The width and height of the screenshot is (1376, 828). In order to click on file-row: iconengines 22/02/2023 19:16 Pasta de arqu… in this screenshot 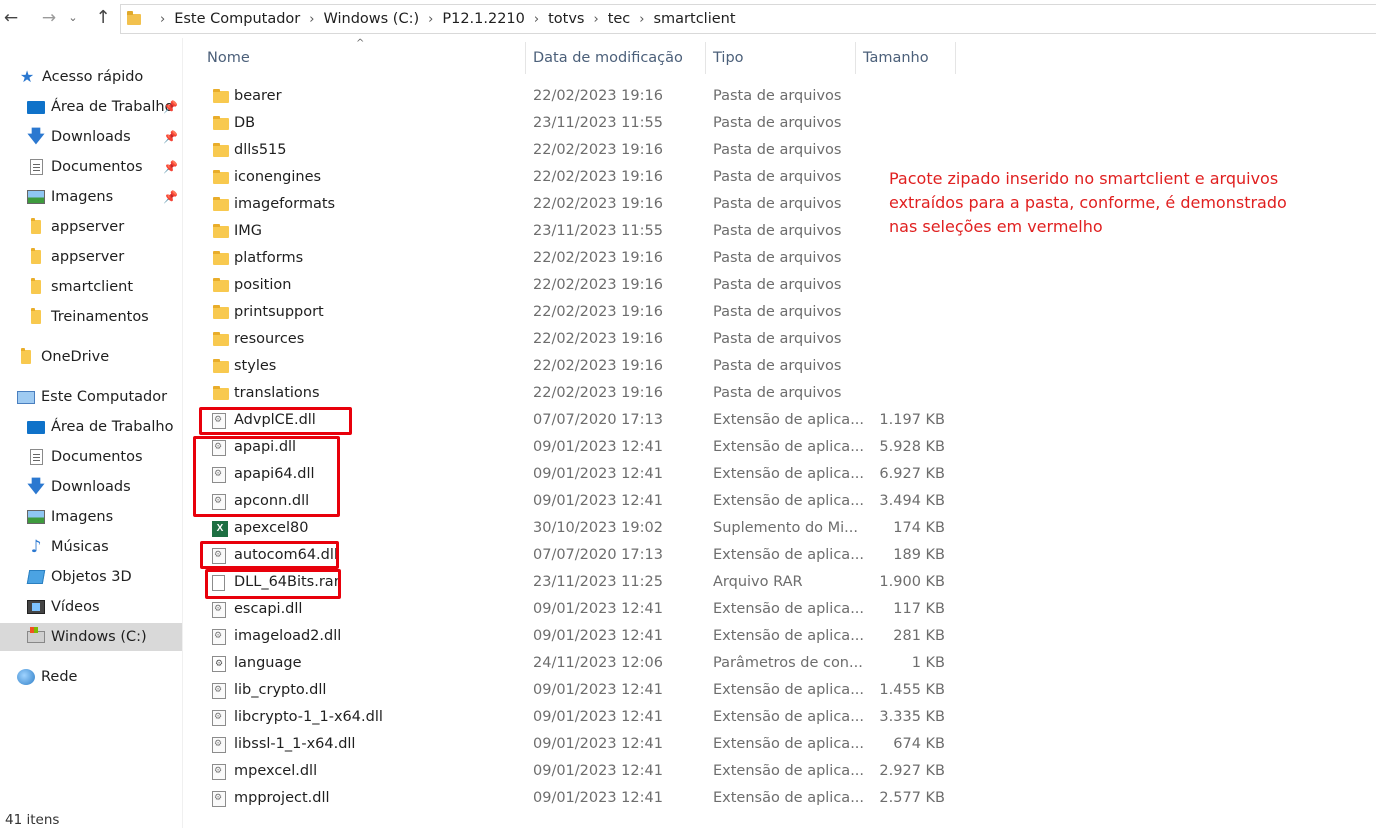, I will do `click(575, 177)`.